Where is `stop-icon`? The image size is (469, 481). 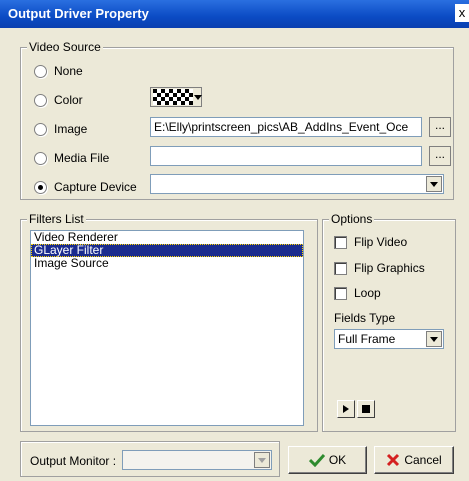 stop-icon is located at coordinates (366, 409).